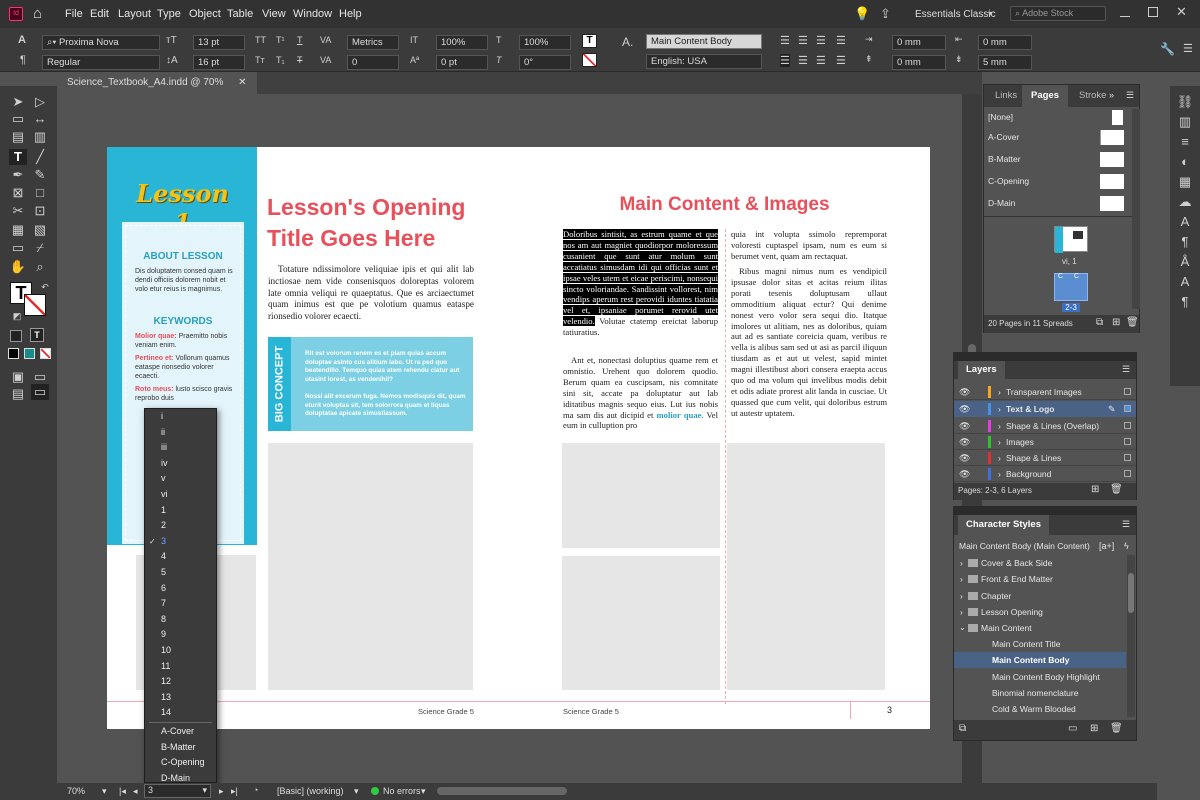 The width and height of the screenshot is (1200, 800). Describe the element at coordinates (402, 791) in the screenshot. I see `preflight-status: No errors` at that location.